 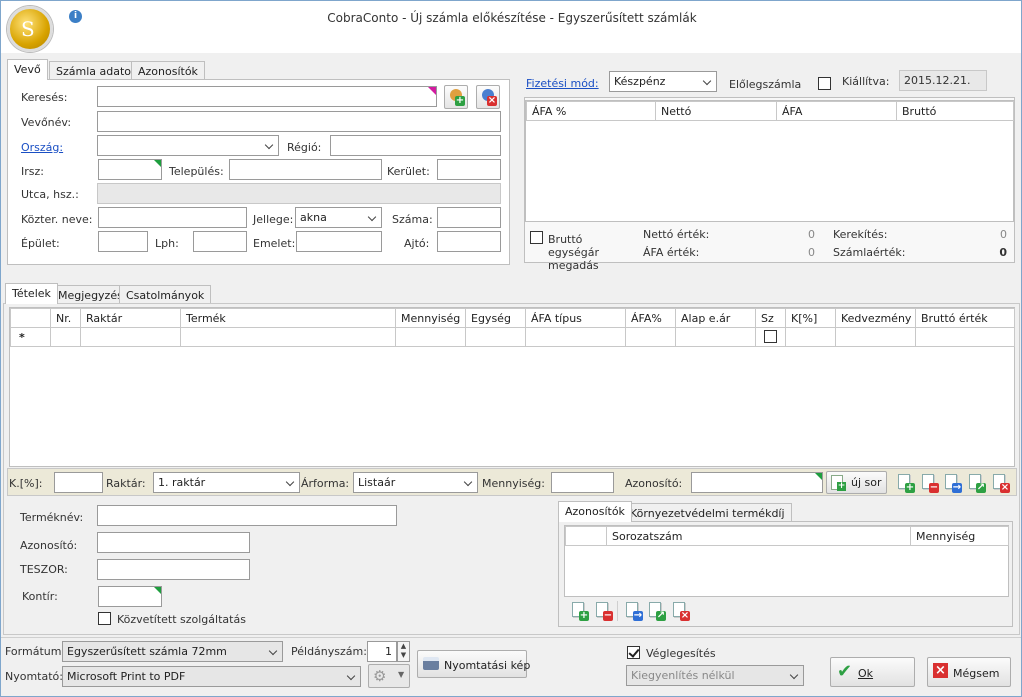 I want to click on printer-settings-button: ⚙ ▼, so click(x=389, y=676).